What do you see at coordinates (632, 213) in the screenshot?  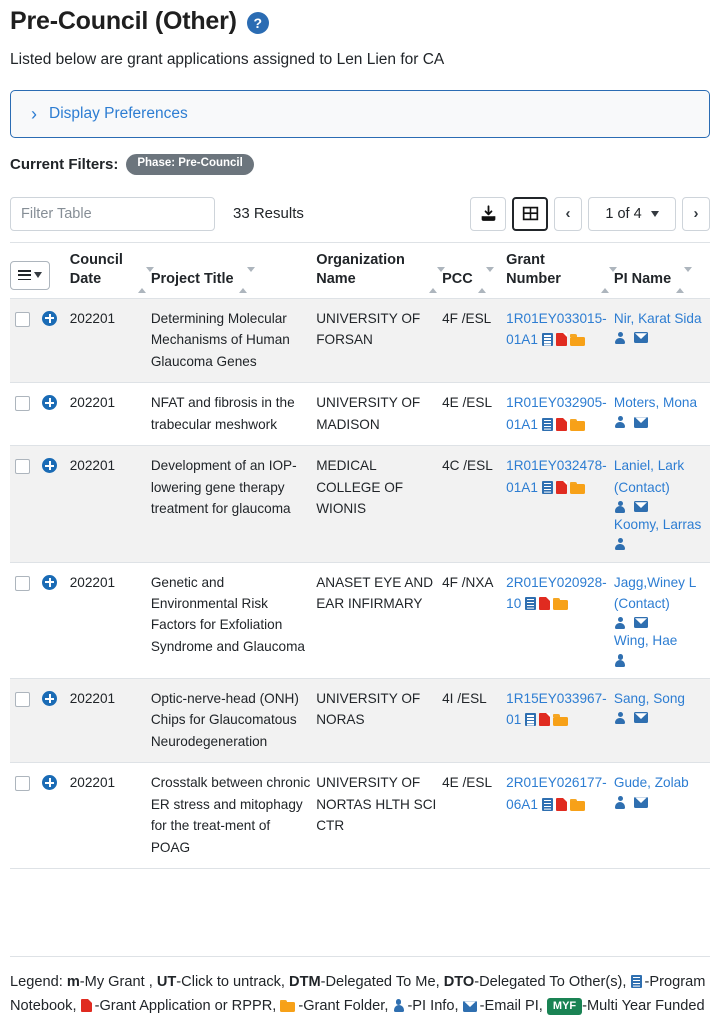 I see `page-selector: 1 of 4` at bounding box center [632, 213].